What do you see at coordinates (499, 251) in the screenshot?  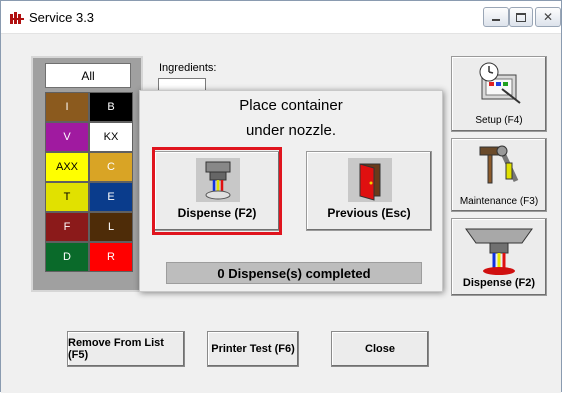 I see `dispenser-icon` at bounding box center [499, 251].